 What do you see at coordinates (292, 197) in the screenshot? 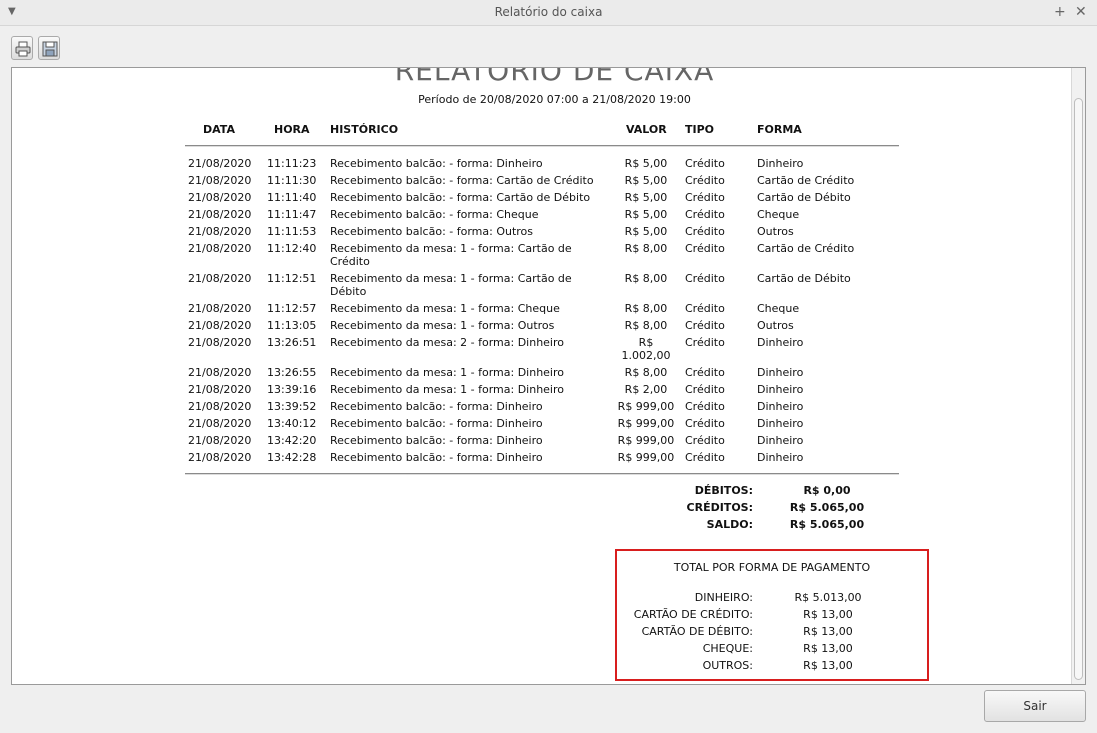
I see `row-time: 11:11:40` at bounding box center [292, 197].